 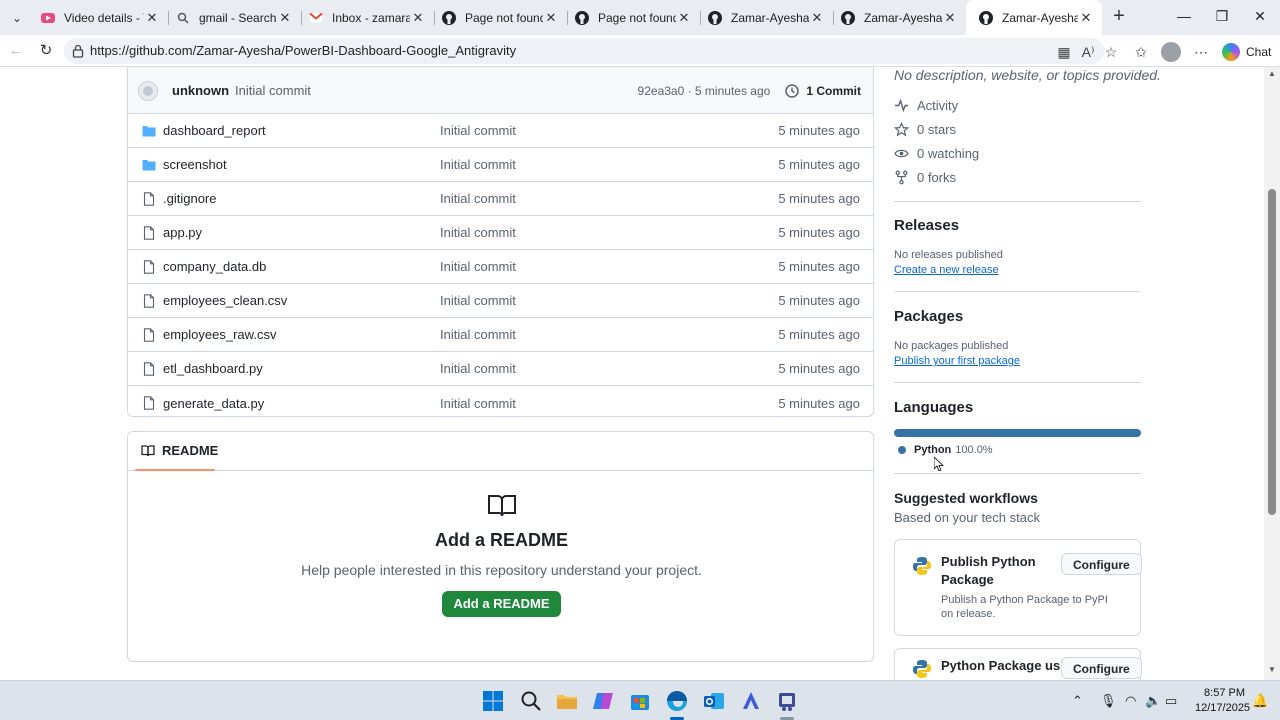 I want to click on tab-github-repo-2: Zamar-Ayesha/PowerBI ✕, so click(x=897, y=17).